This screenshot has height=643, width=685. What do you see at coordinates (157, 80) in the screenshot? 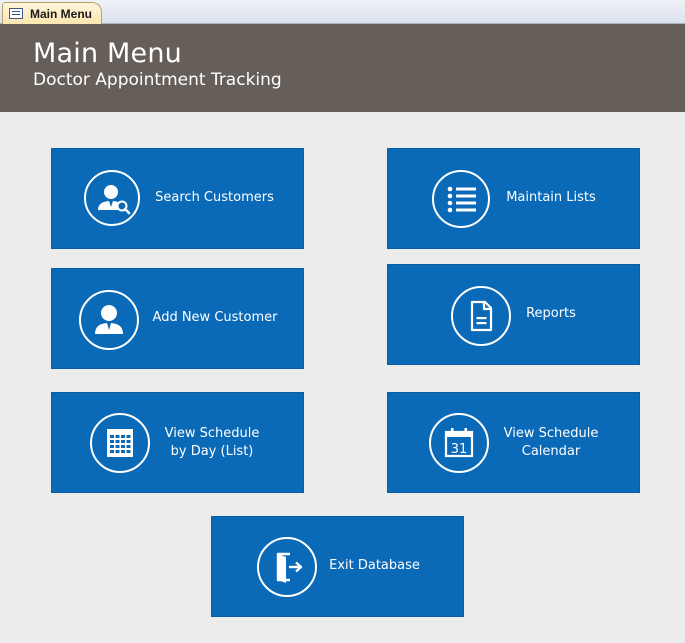
I see `page-subtitle: Doctor Appointment Tracking` at bounding box center [157, 80].